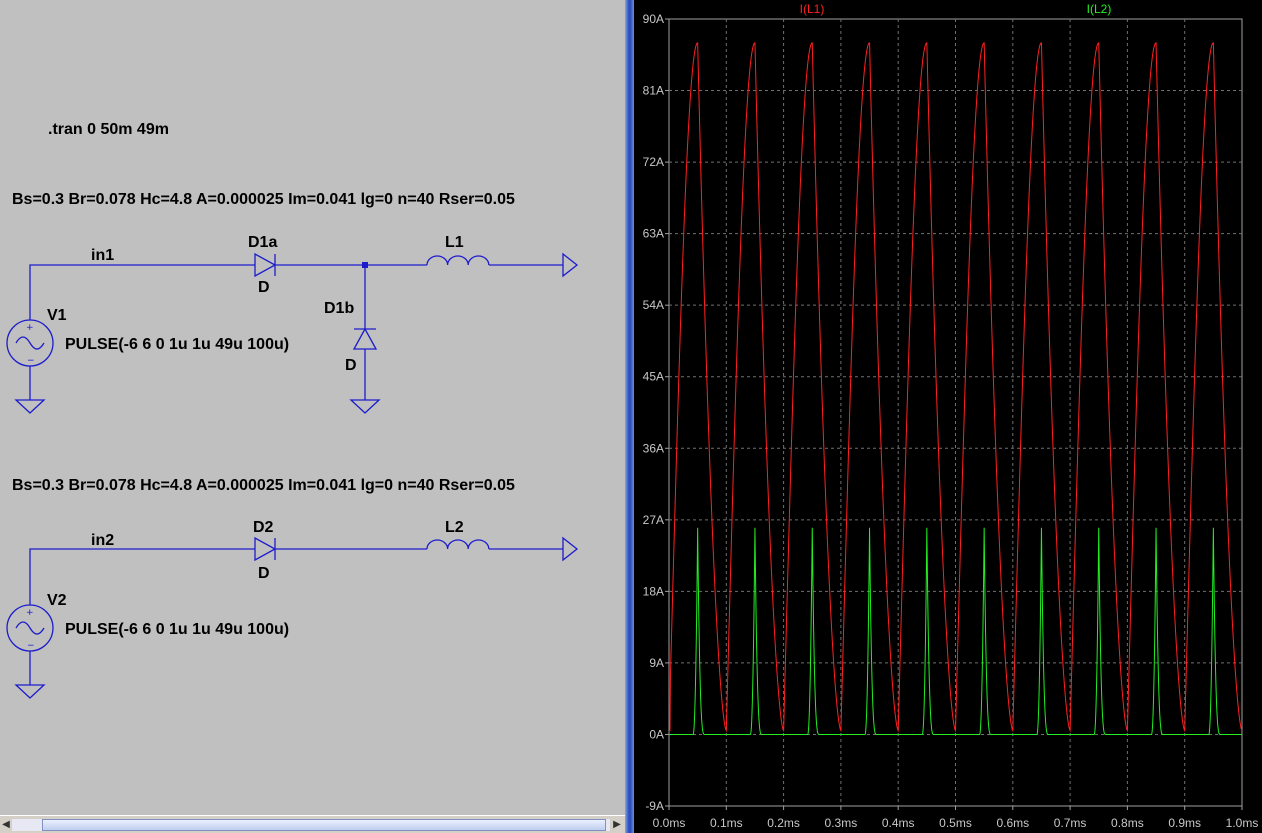 This screenshot has width=1262, height=833. I want to click on y-tick-label: -9A, so click(654, 806).